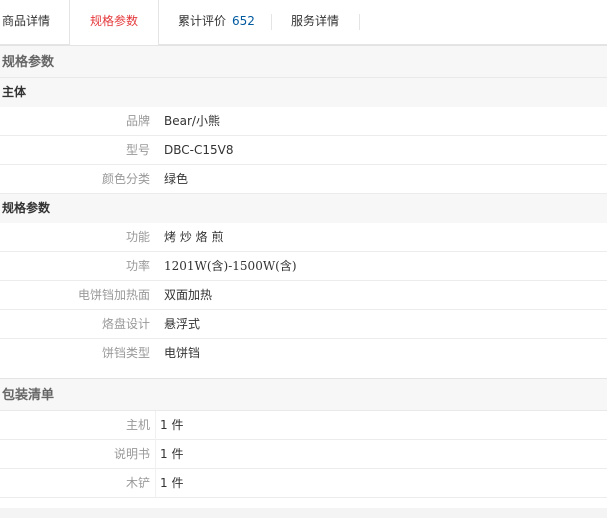 Image resolution: width=607 pixels, height=518 pixels. What do you see at coordinates (192, 121) in the screenshot?
I see `spec-value: Bear/小熊` at bounding box center [192, 121].